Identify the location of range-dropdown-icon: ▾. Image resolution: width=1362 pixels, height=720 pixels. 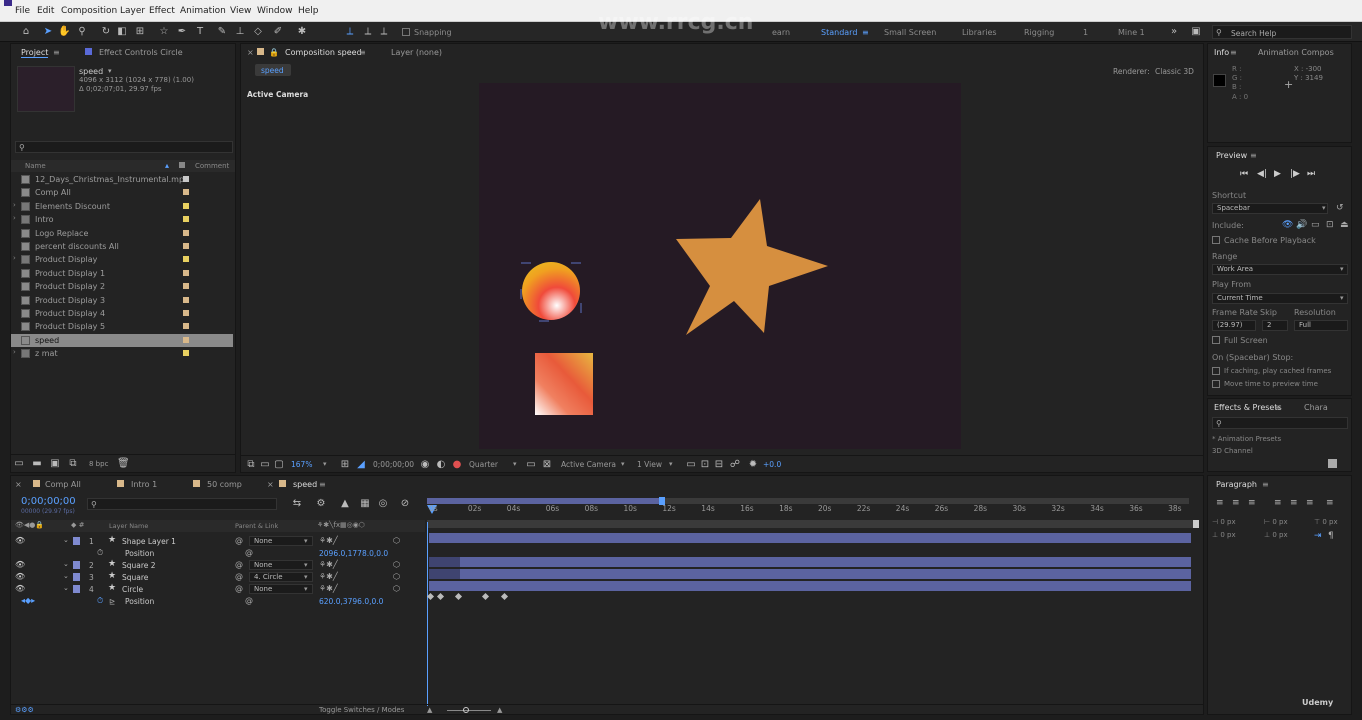
(1342, 269).